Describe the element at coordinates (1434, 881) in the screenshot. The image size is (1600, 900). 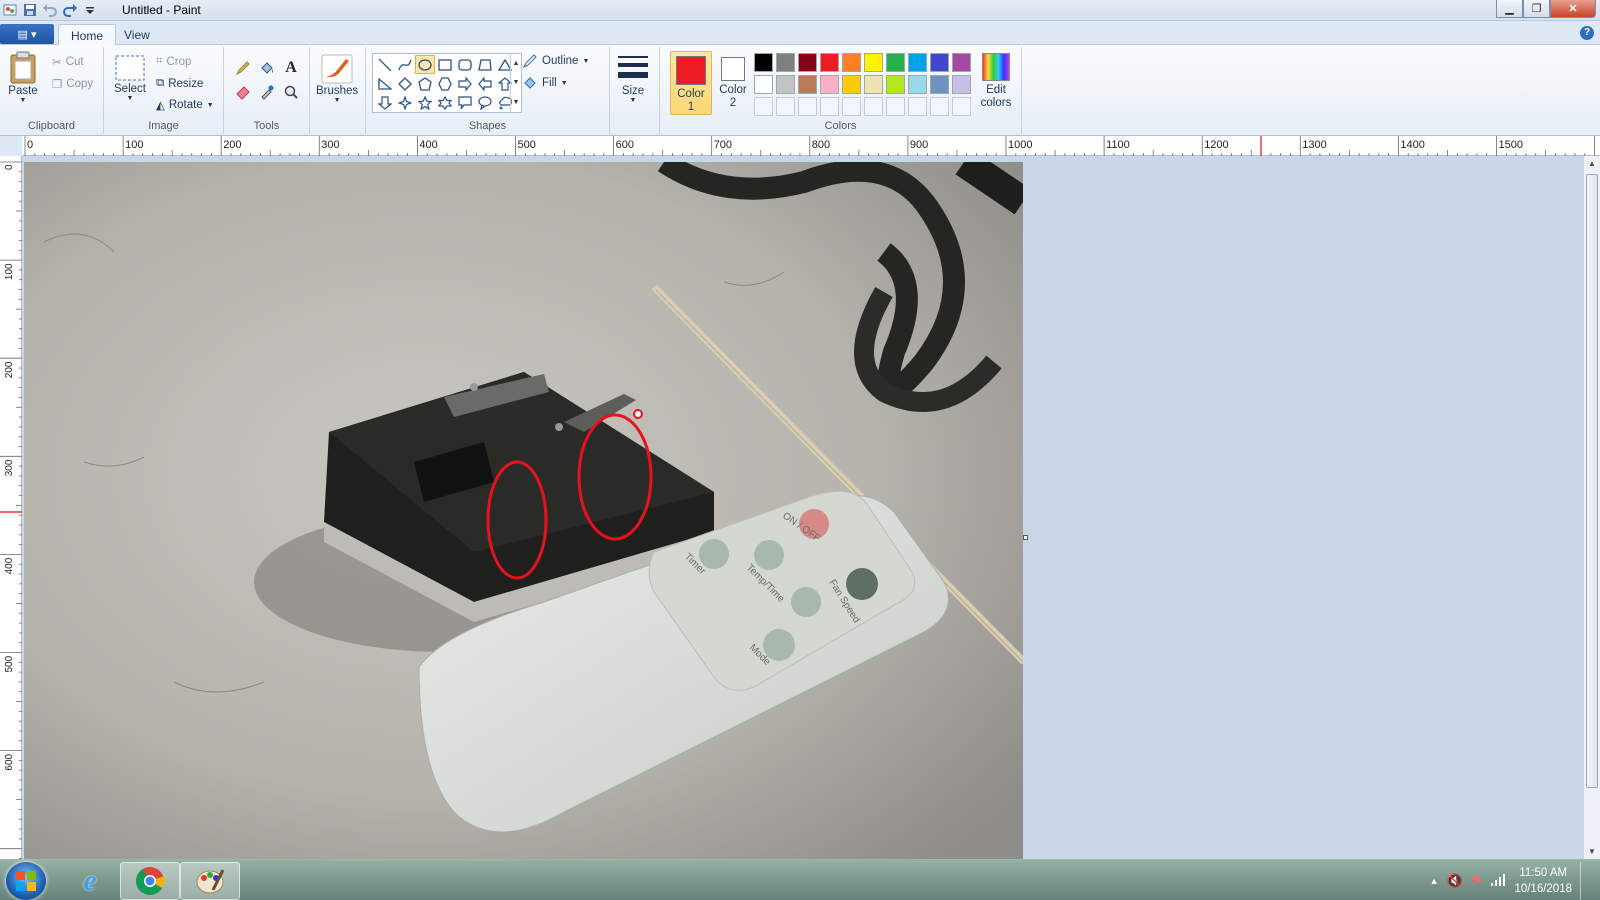
I see `show-hidden-icons-icon: ▲` at that location.